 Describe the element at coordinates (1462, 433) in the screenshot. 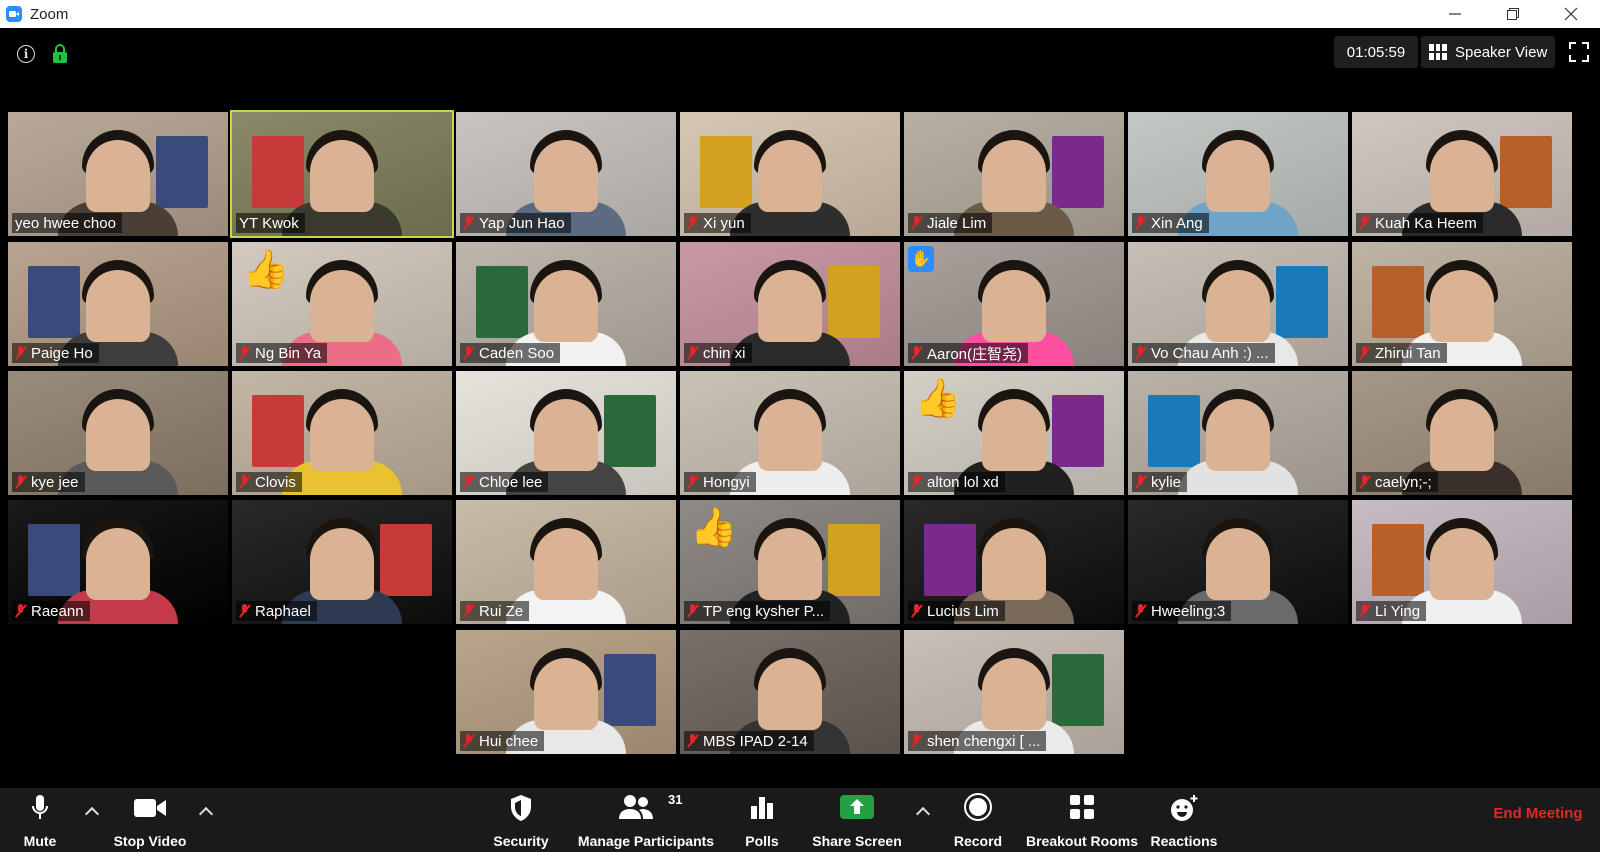

I see `participant-video-tile: caelyn;-;` at that location.